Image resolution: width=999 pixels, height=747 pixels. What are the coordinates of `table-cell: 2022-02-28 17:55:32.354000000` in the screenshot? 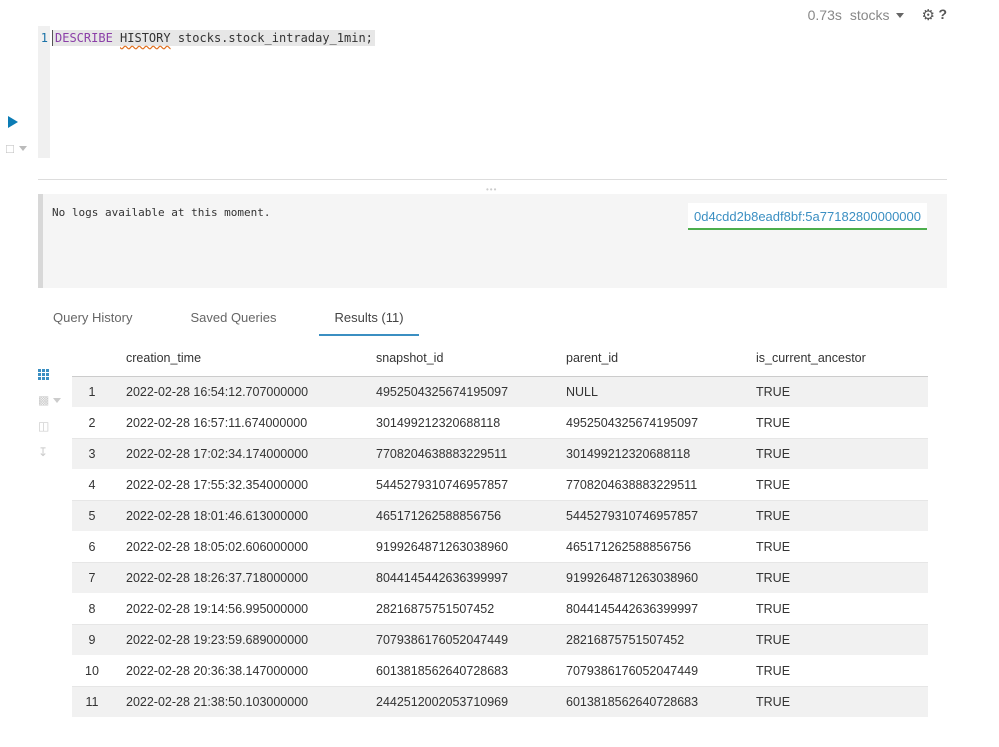 It's located at (237, 485).